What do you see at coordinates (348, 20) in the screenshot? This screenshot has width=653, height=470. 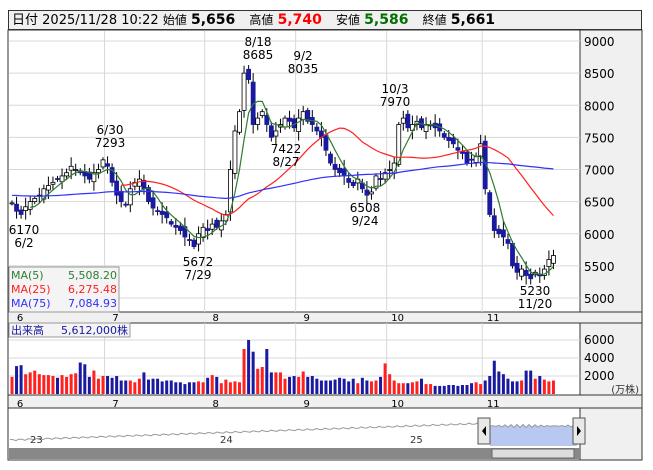 I see `low-label: 安値` at bounding box center [348, 20].